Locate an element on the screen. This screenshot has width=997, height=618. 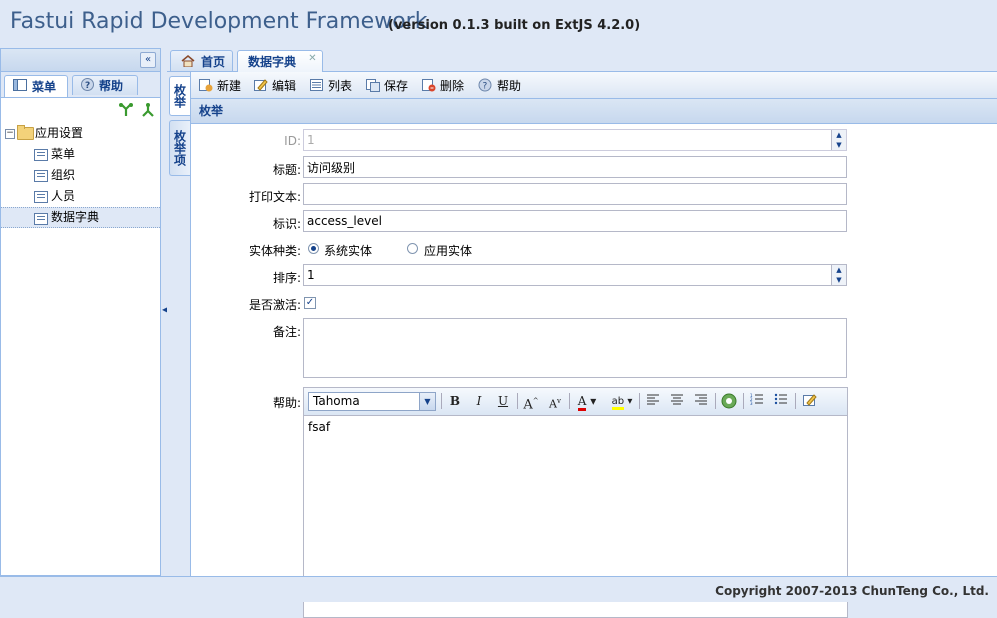
tree-node-label: 菜单 is located at coordinates (63, 154).